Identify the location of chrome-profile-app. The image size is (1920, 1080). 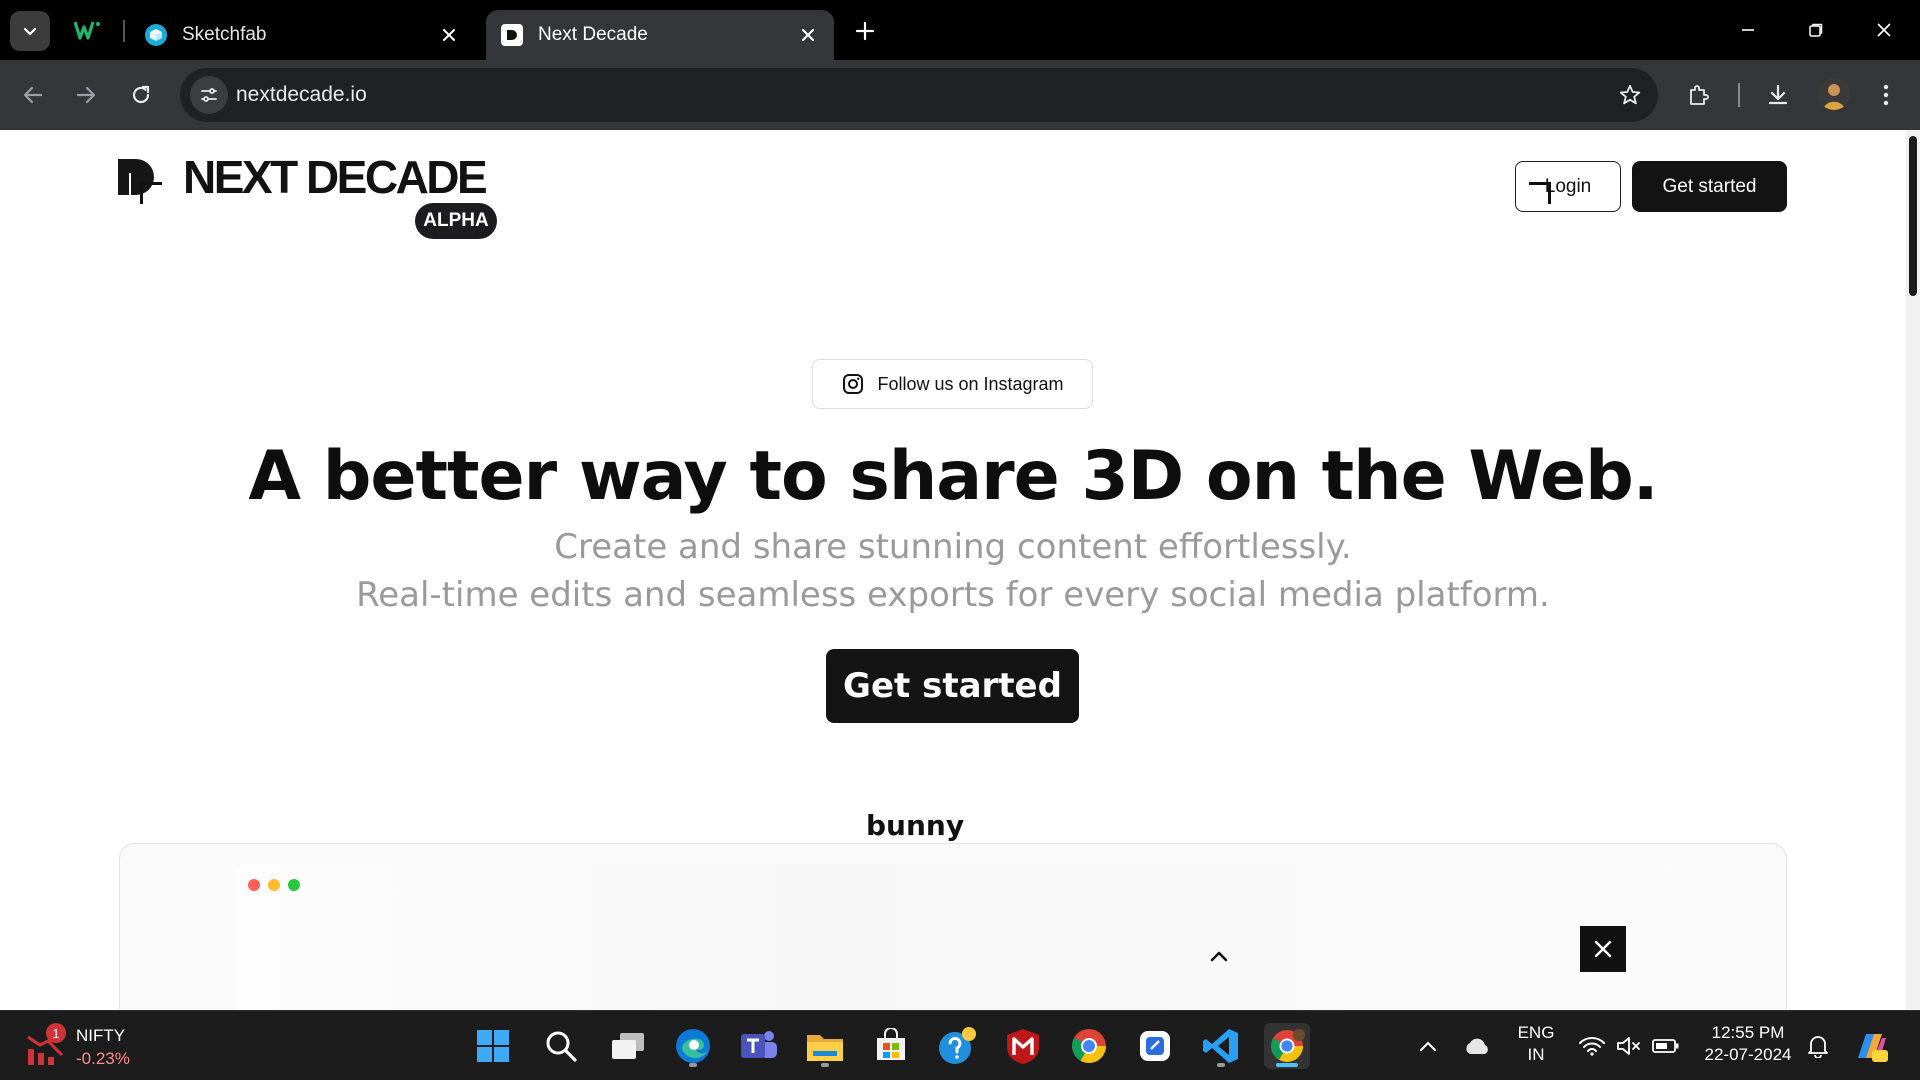
(1287, 1046).